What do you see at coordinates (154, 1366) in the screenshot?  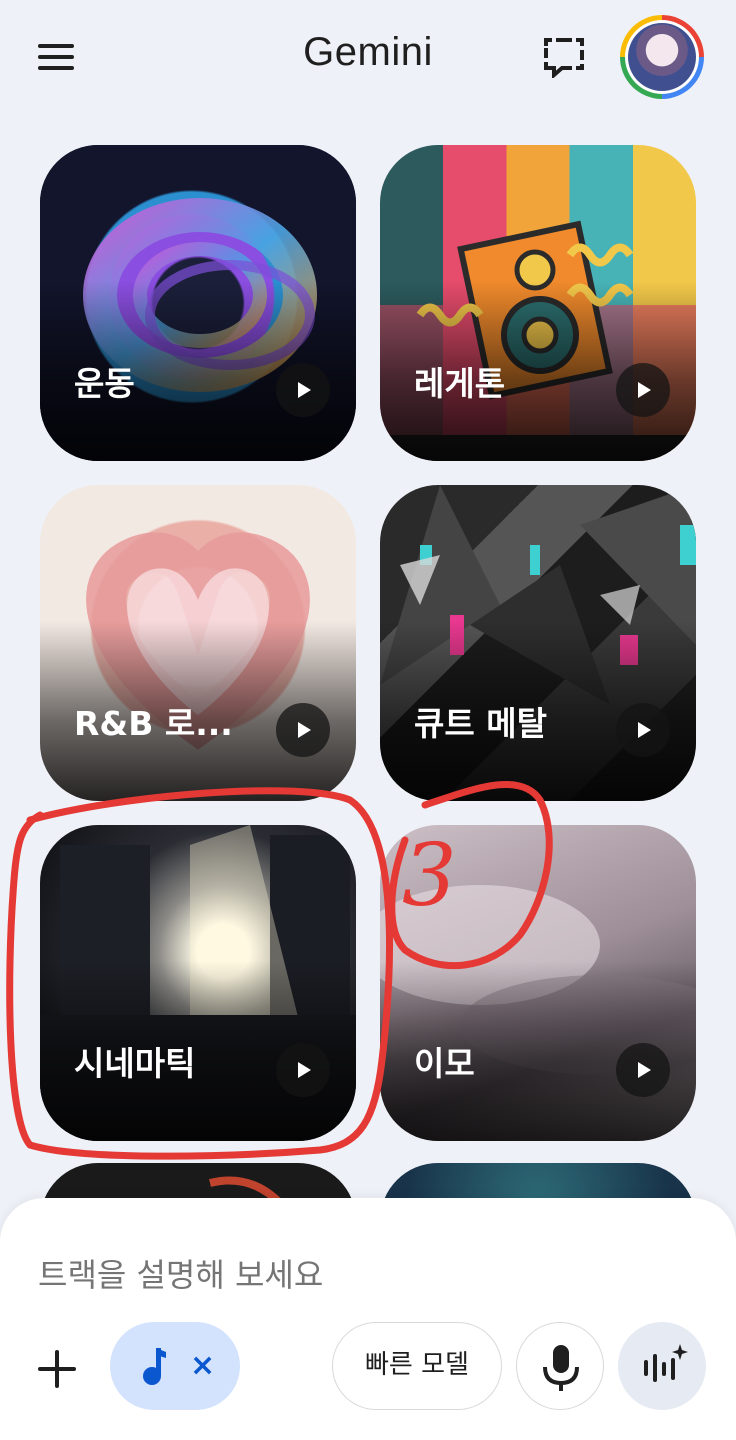 I see `music-note-icon` at bounding box center [154, 1366].